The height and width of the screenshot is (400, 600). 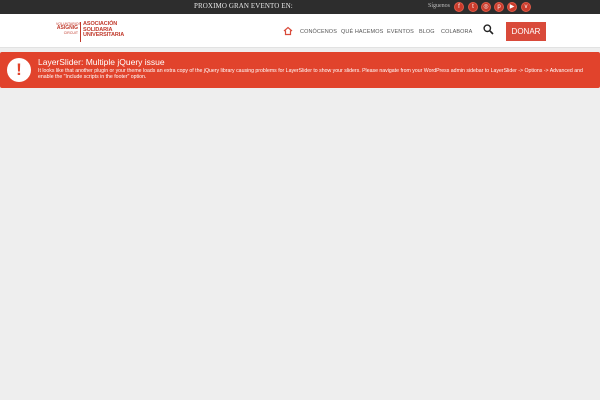 I want to click on next-event-label: PROXIMO GRAN EVENTO EN:, so click(x=243, y=6).